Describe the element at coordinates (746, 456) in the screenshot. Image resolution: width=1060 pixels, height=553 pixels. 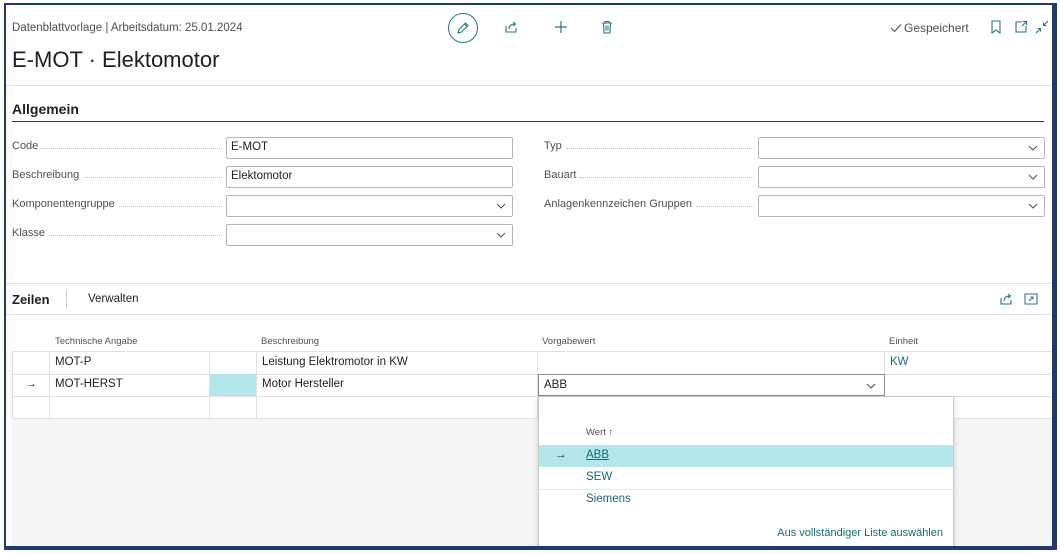
I see `dropdown-option-abb: → ABB` at that location.